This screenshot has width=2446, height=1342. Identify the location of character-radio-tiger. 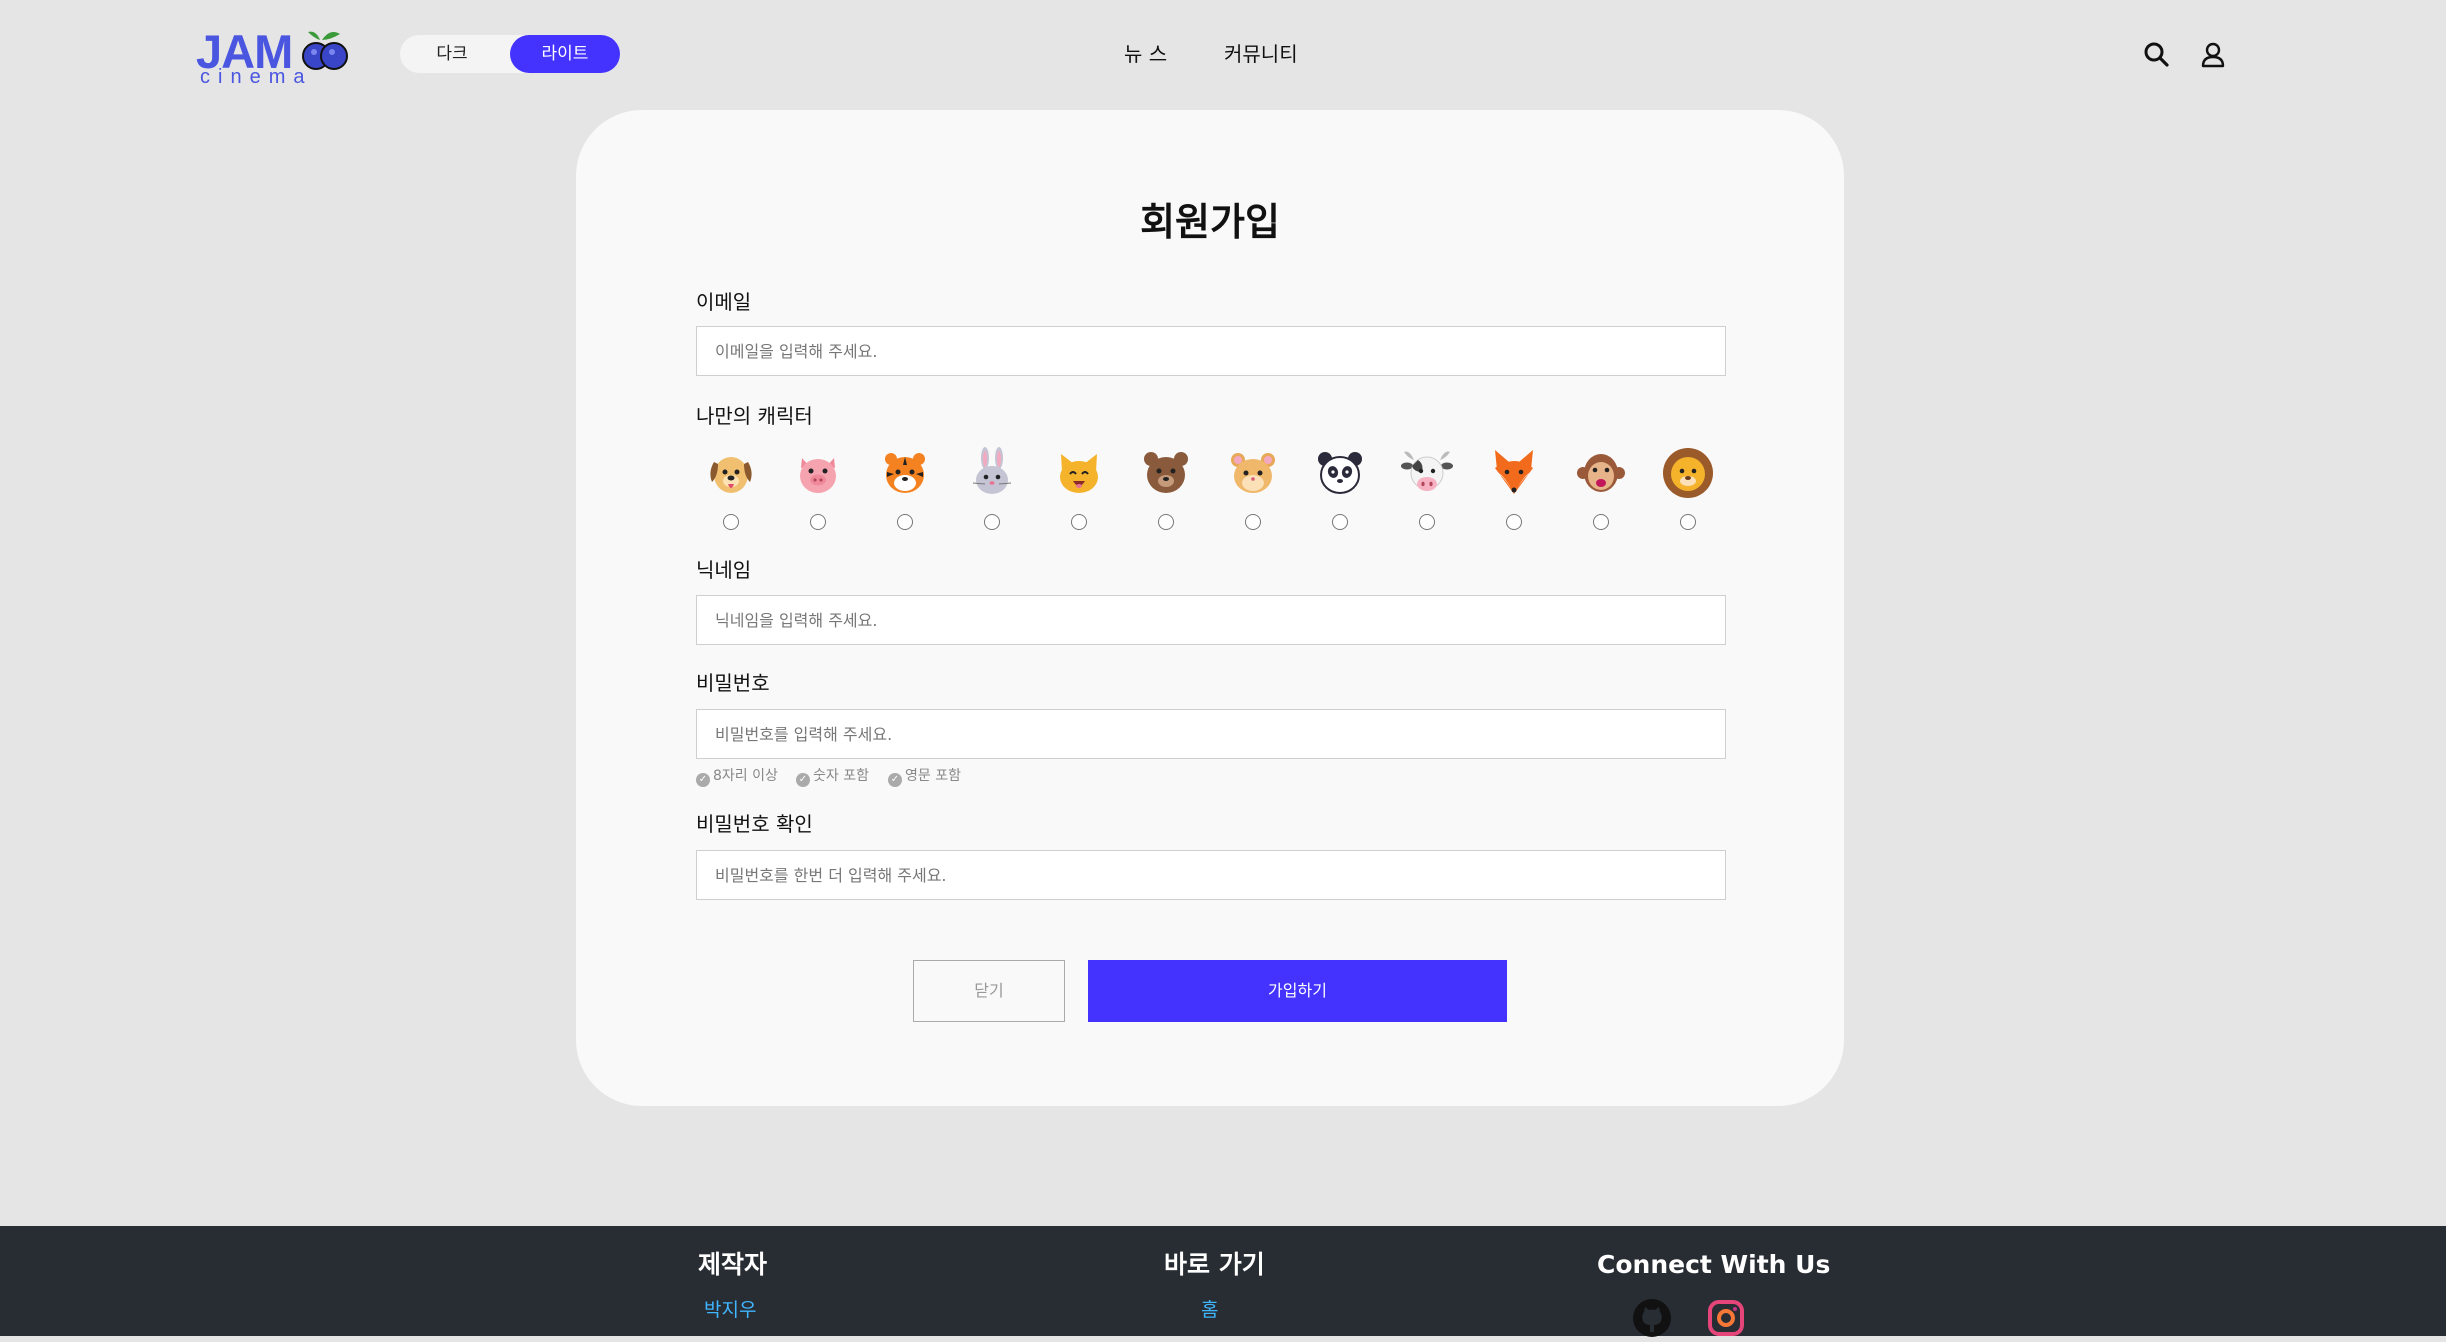
(905, 522).